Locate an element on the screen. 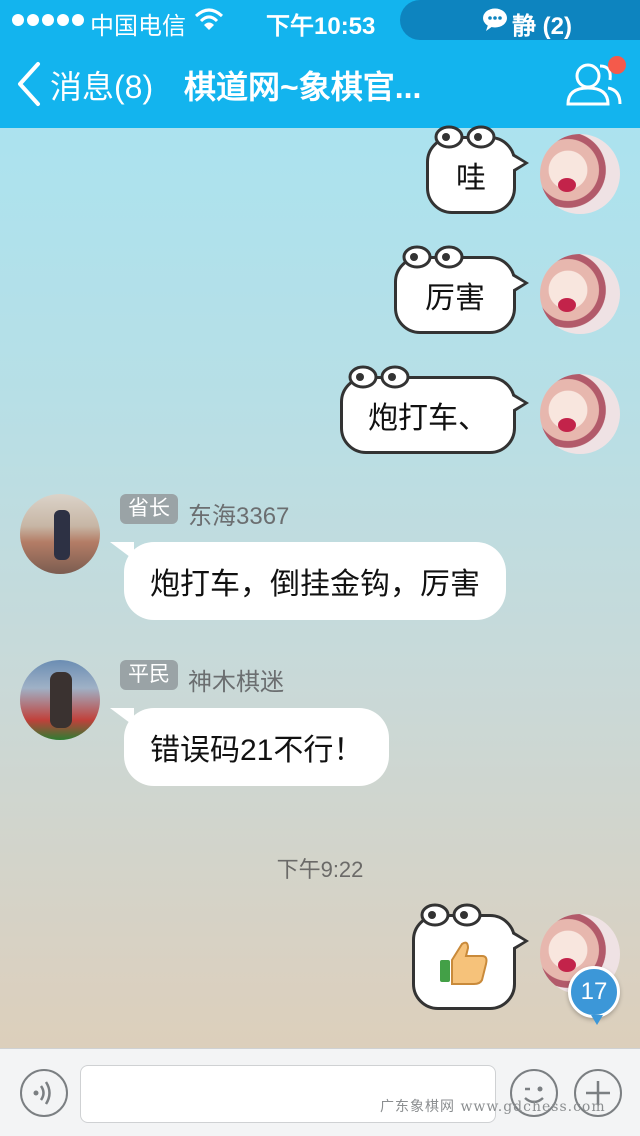 The width and height of the screenshot is (640, 1136). signal-icon is located at coordinates (48, 20).